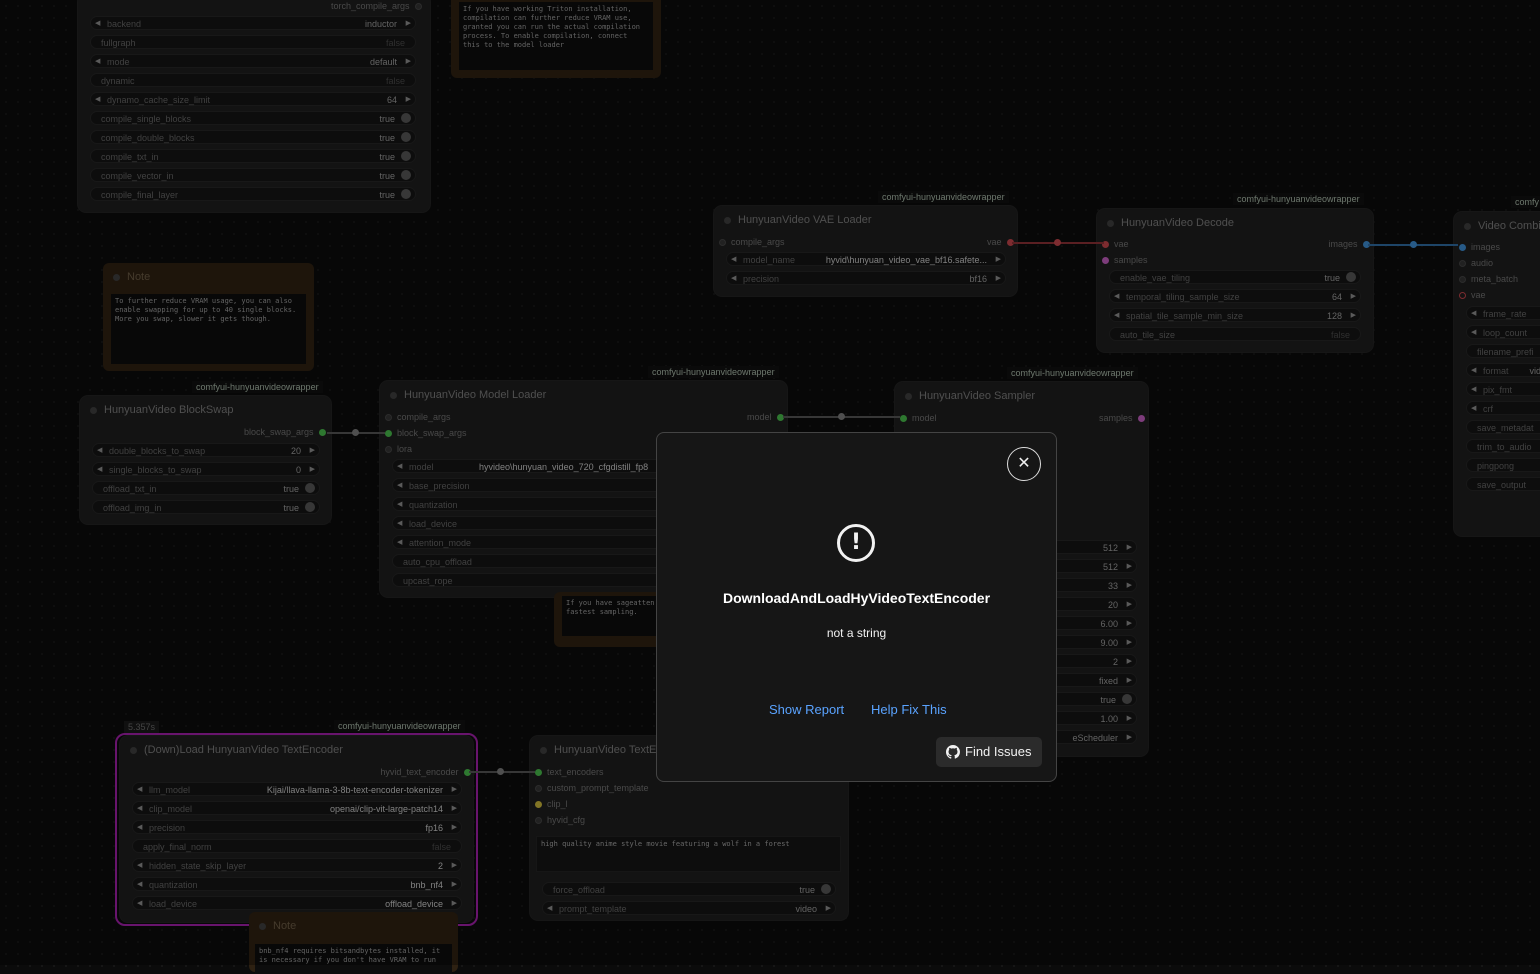  Describe the element at coordinates (856, 633) in the screenshot. I see `error-message: not a string` at that location.